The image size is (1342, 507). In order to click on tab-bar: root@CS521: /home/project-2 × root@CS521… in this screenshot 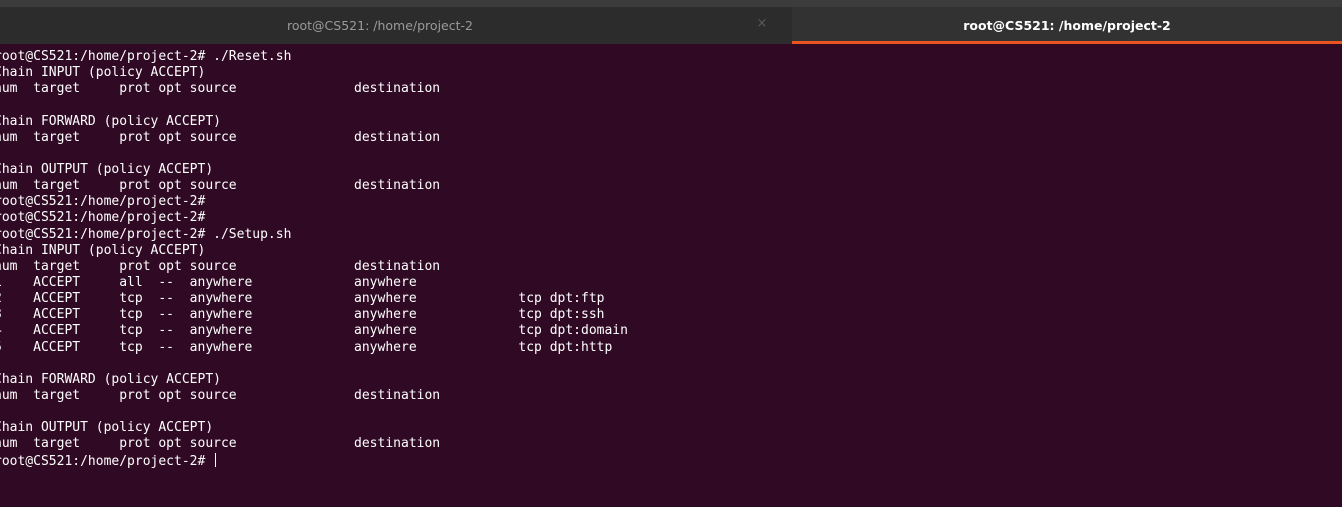, I will do `click(671, 22)`.